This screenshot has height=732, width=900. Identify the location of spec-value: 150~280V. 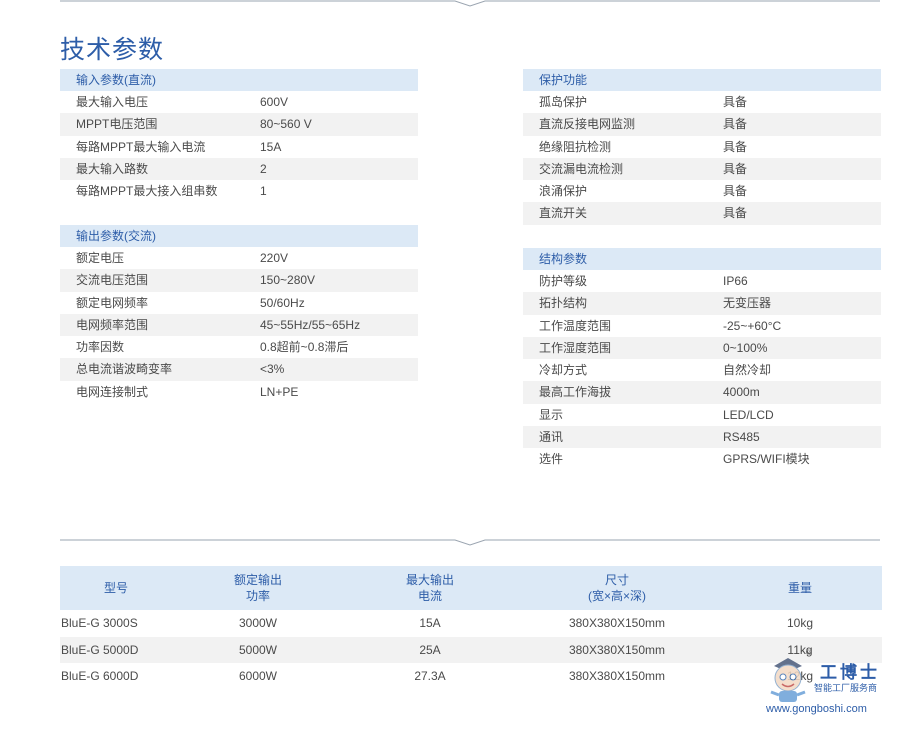
(339, 280).